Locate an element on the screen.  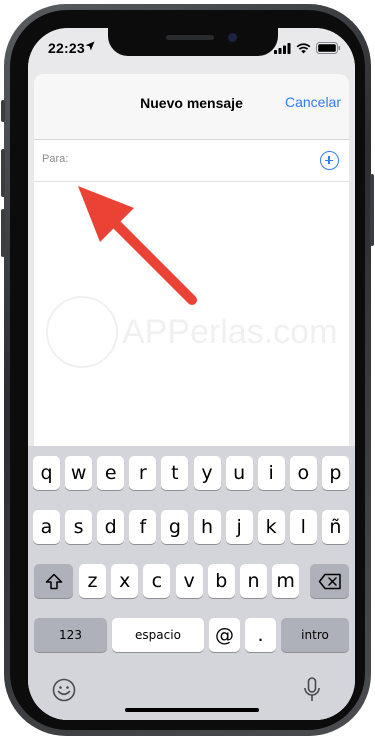
key-row1-8: o is located at coordinates (303, 473).